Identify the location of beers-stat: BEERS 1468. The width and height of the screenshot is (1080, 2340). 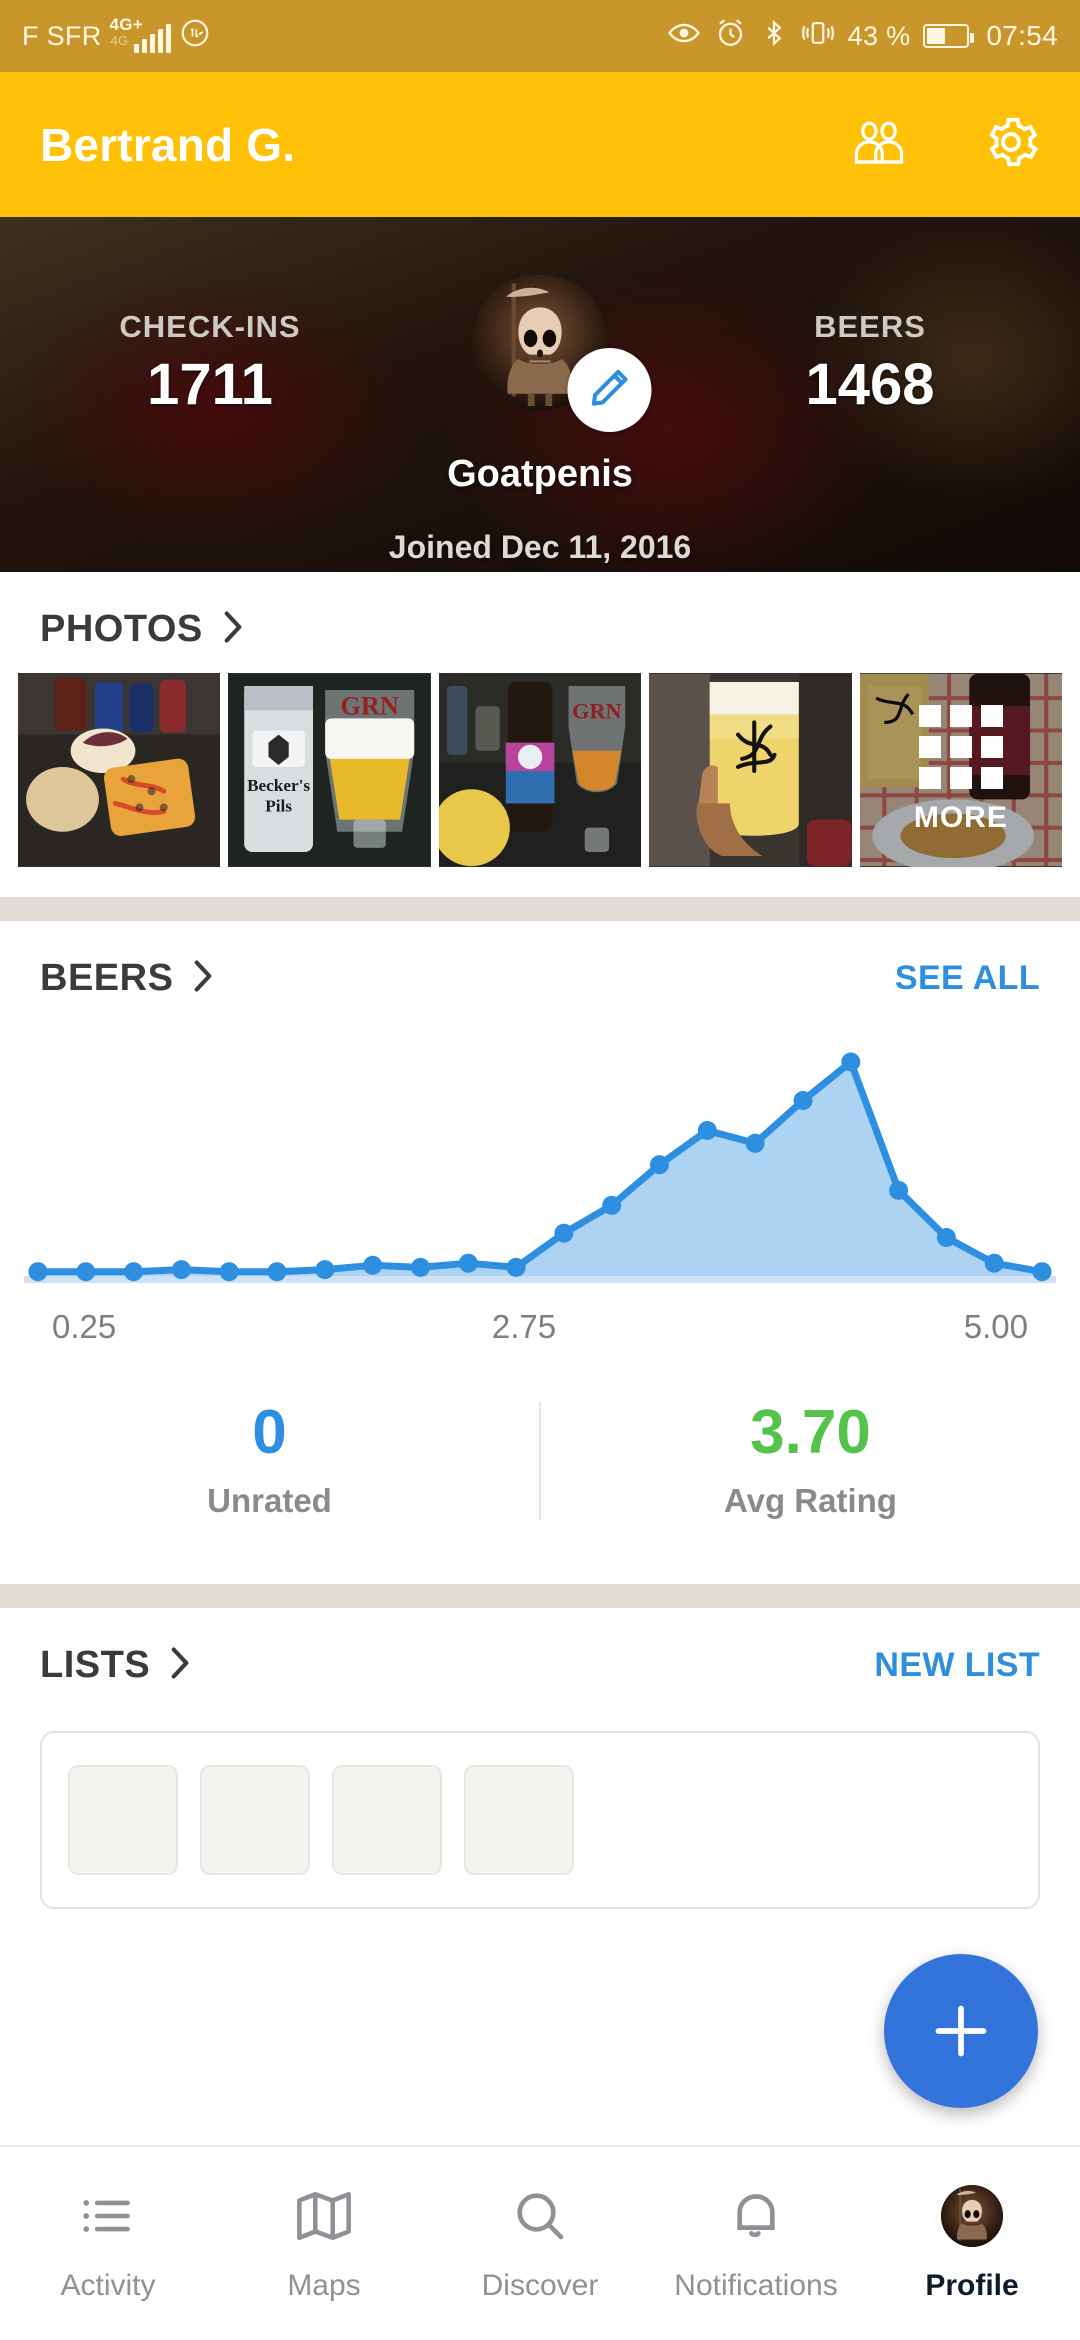
(870, 363).